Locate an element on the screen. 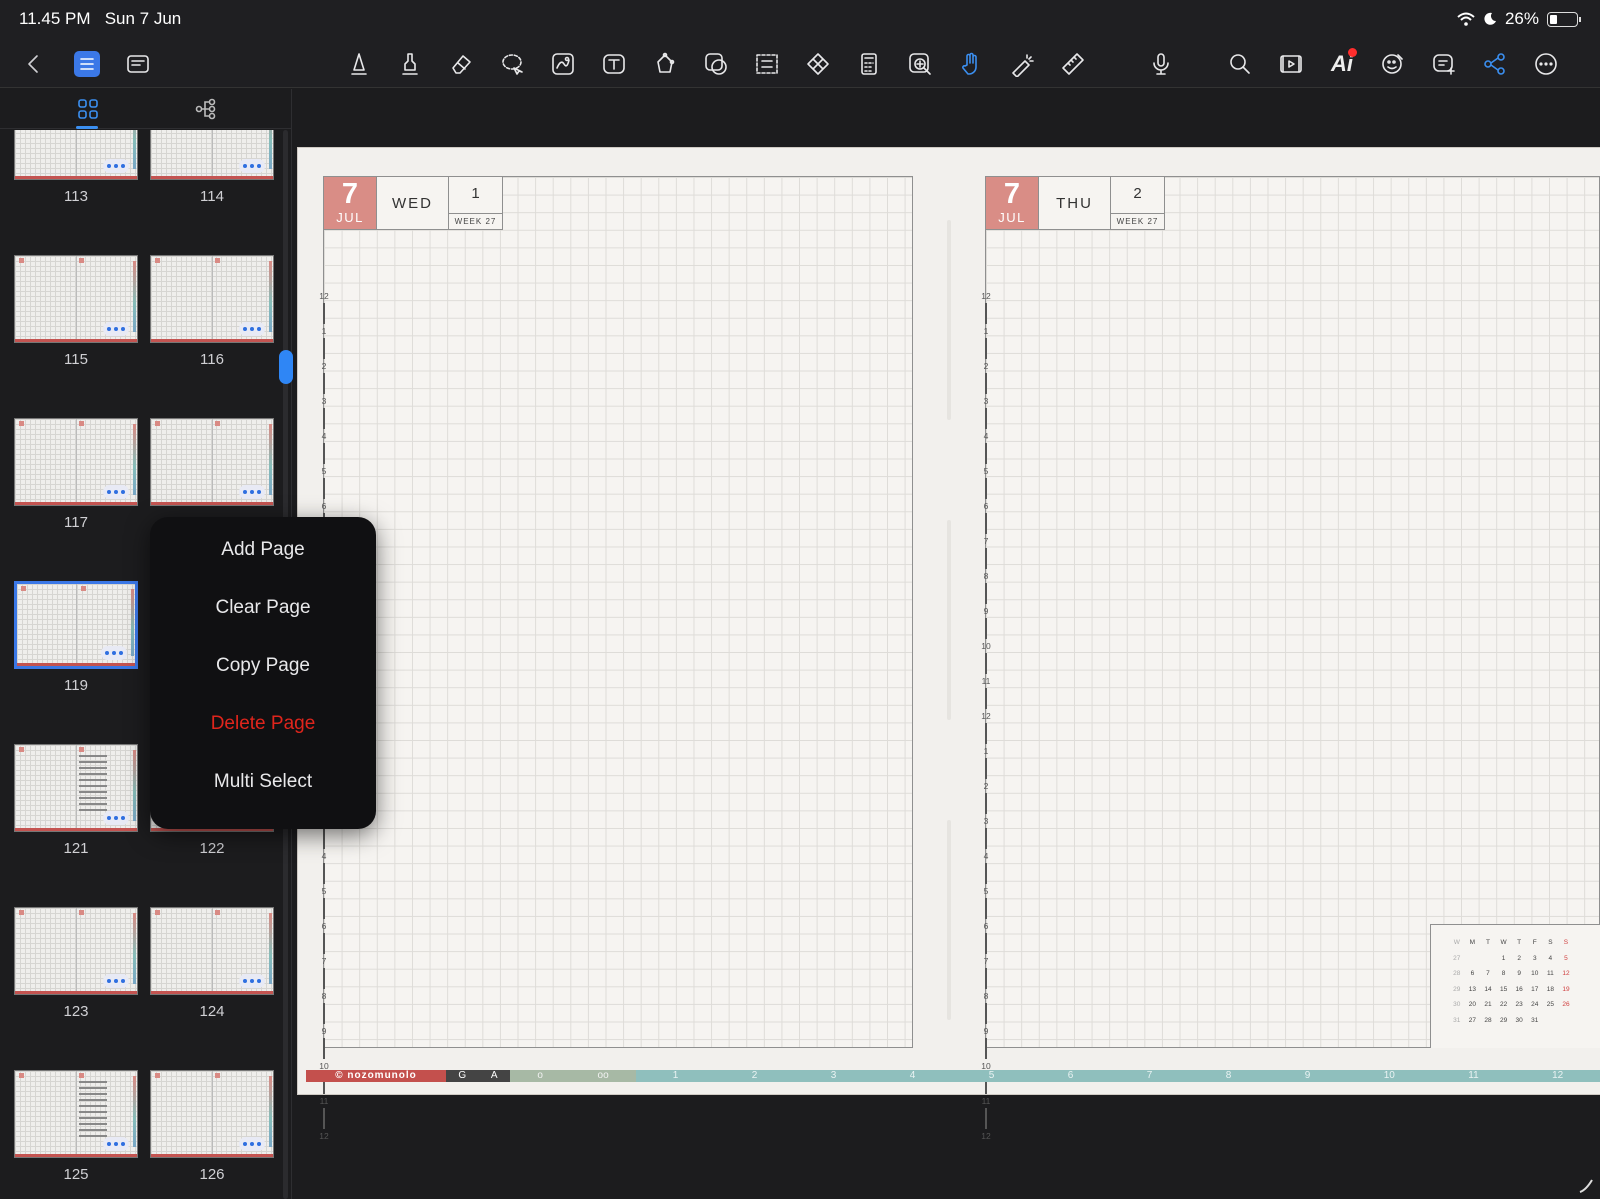 The width and height of the screenshot is (1600, 1199). more-icon is located at coordinates (1546, 64).